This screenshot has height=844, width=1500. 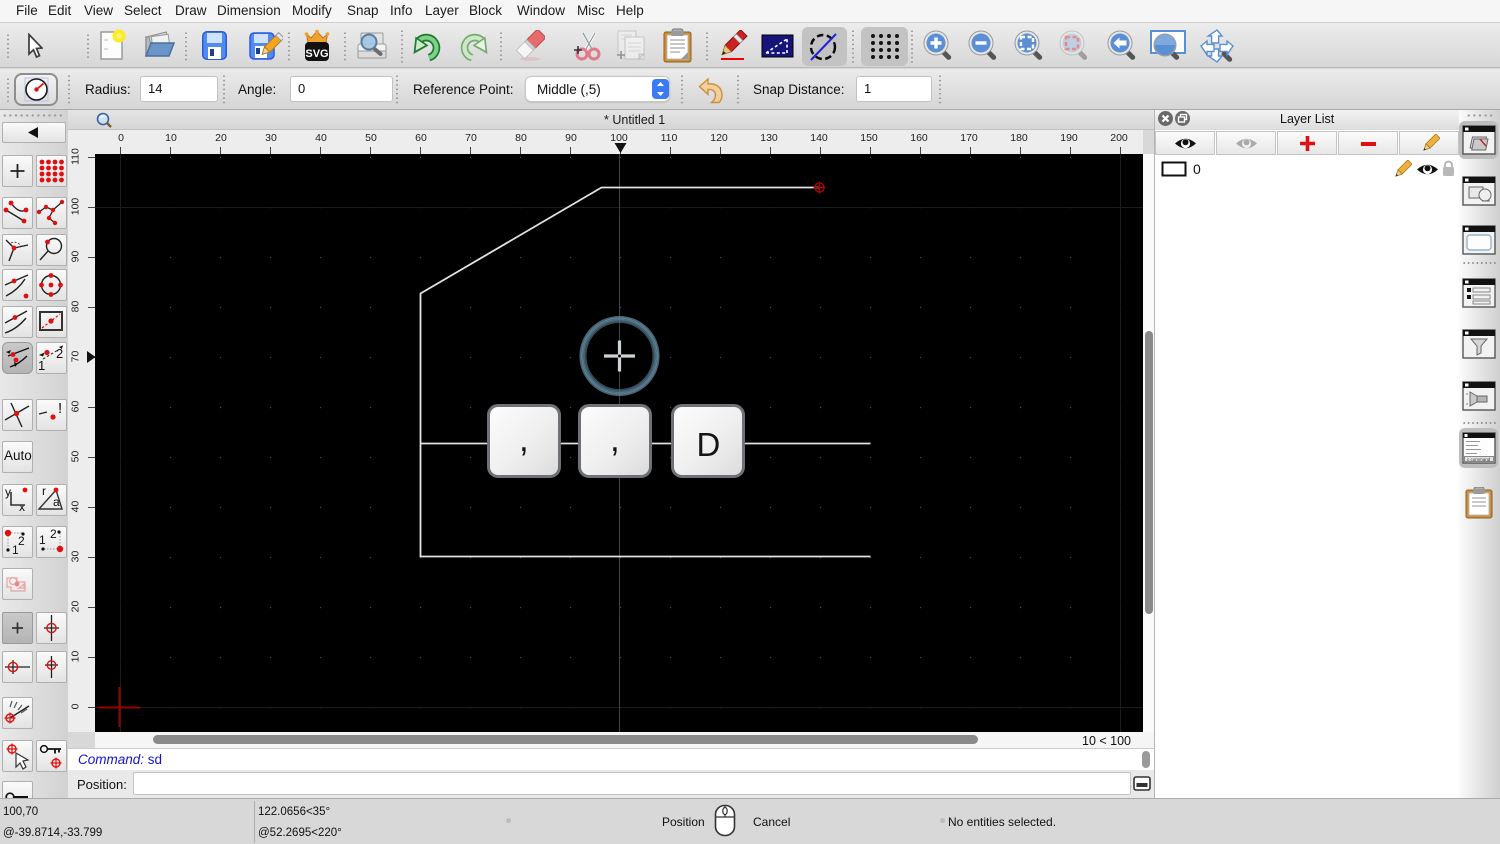 I want to click on svg-text: a, so click(x=56, y=502).